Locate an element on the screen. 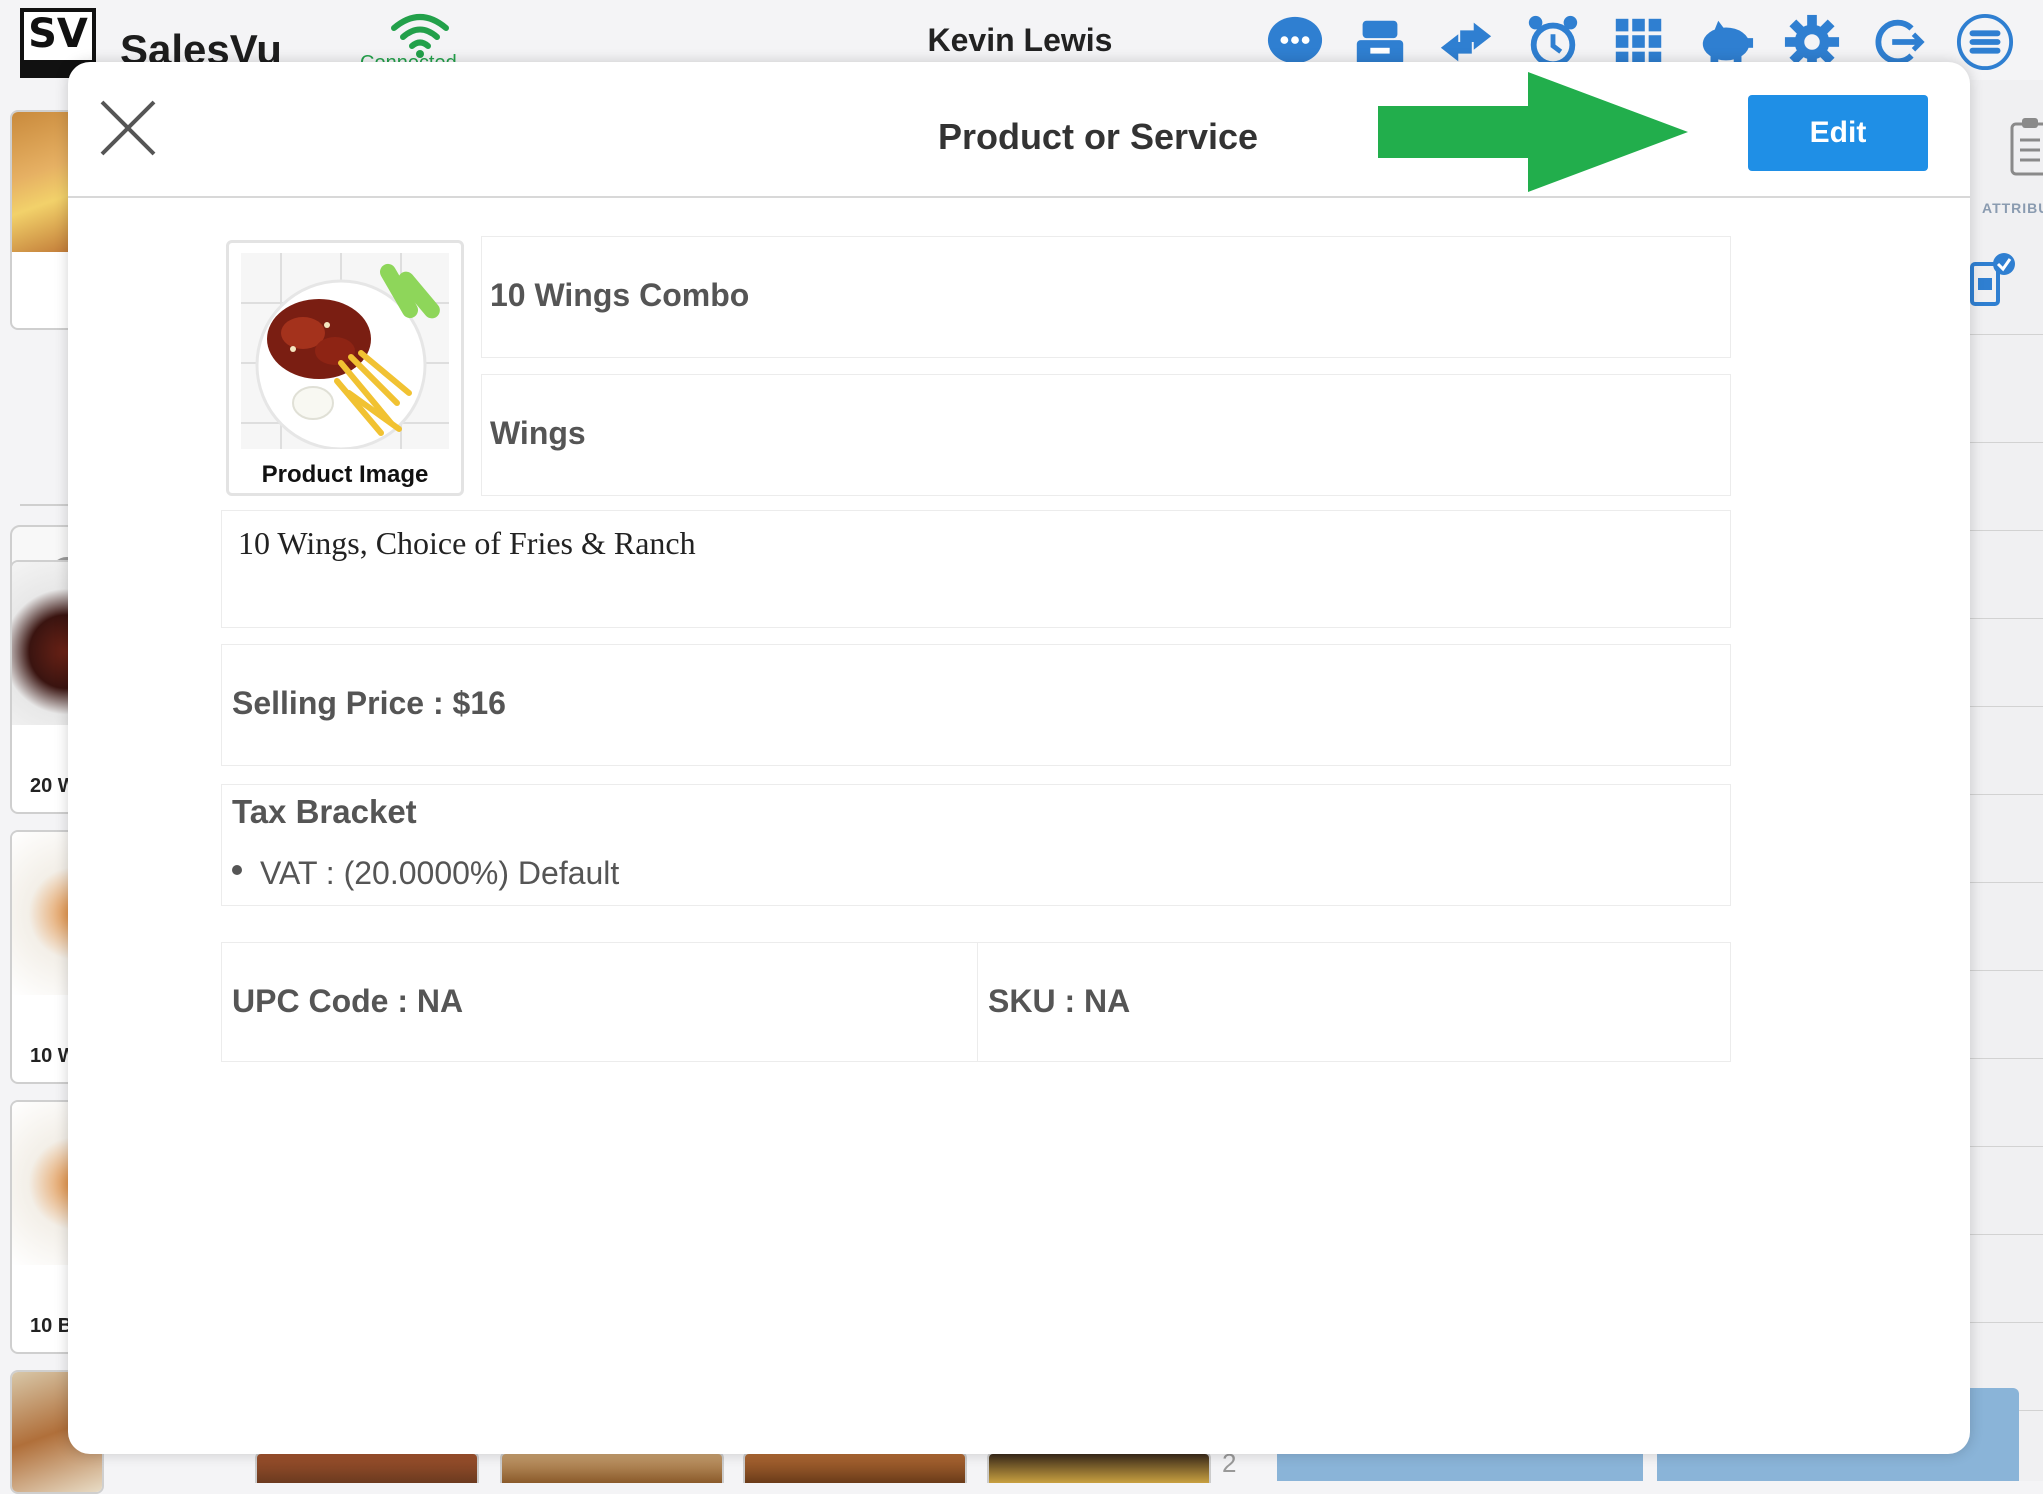 The width and height of the screenshot is (2043, 1494). product-image-card: Product Image is located at coordinates (345, 368).